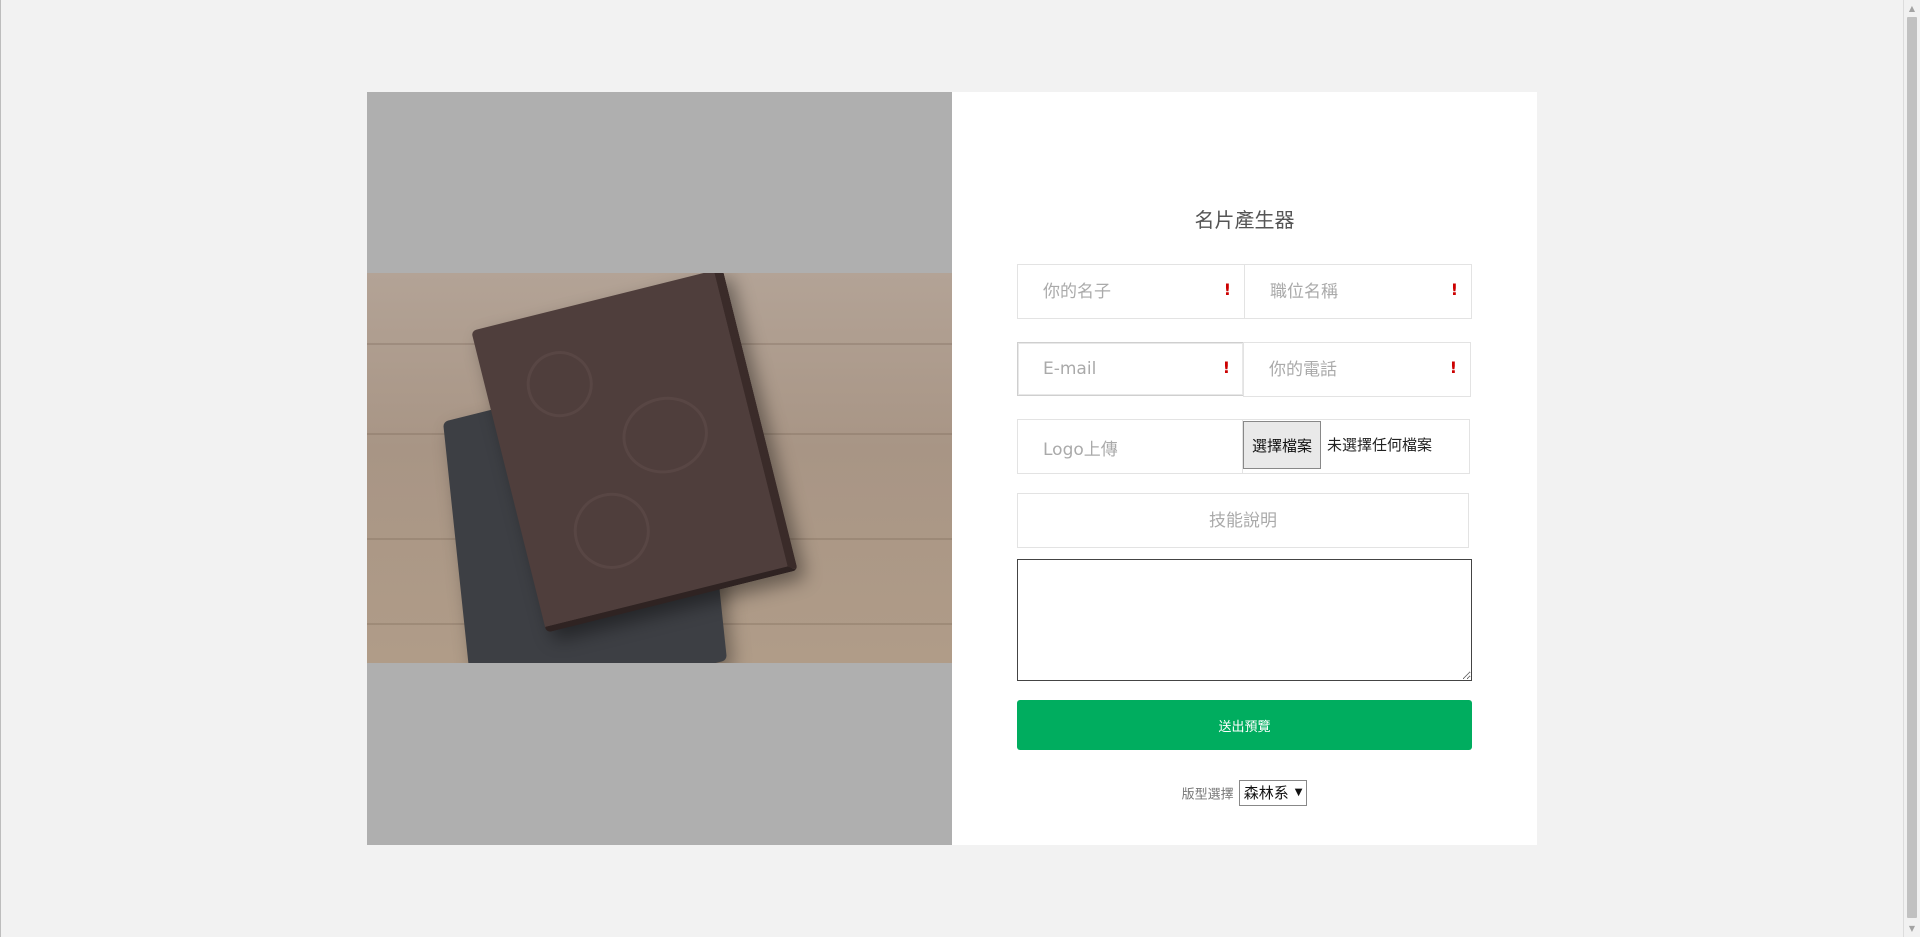  What do you see at coordinates (1380, 445) in the screenshot?
I see `file-status-text: 未選擇任何檔案` at bounding box center [1380, 445].